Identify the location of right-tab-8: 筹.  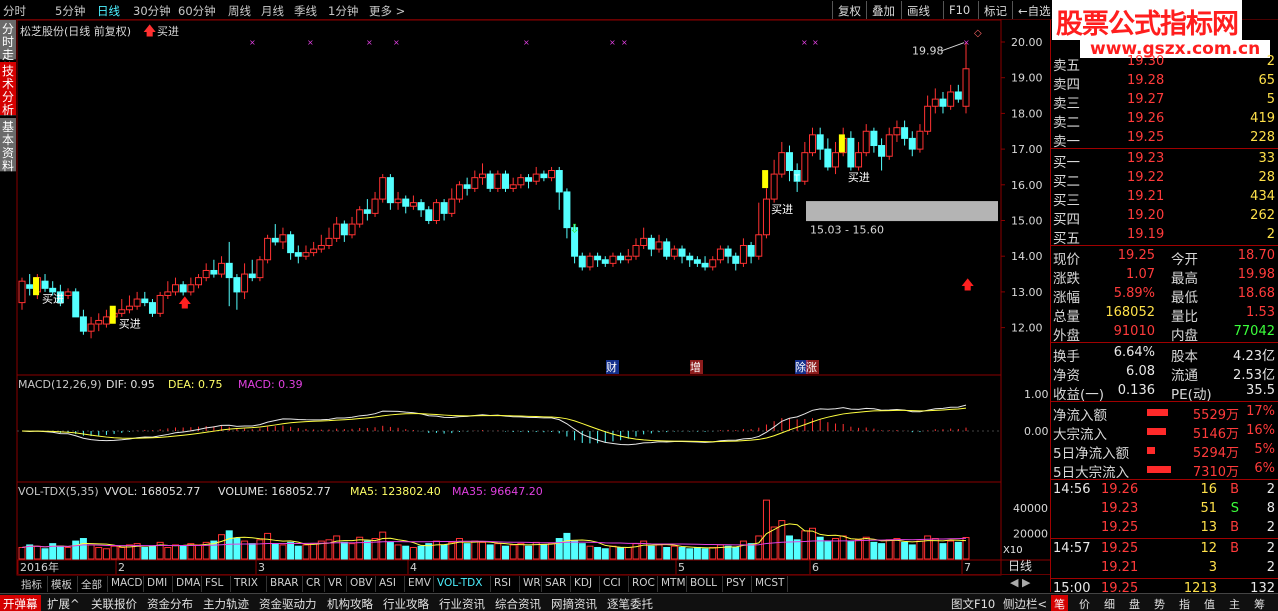
(1259, 603).